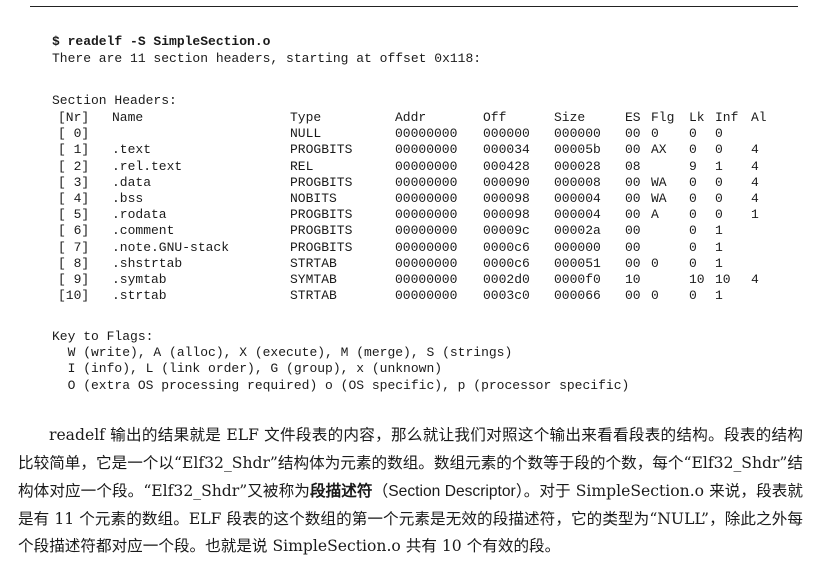 The height and width of the screenshot is (588, 820). What do you see at coordinates (313, 280) in the screenshot?
I see `cell-type: SYMTAB` at bounding box center [313, 280].